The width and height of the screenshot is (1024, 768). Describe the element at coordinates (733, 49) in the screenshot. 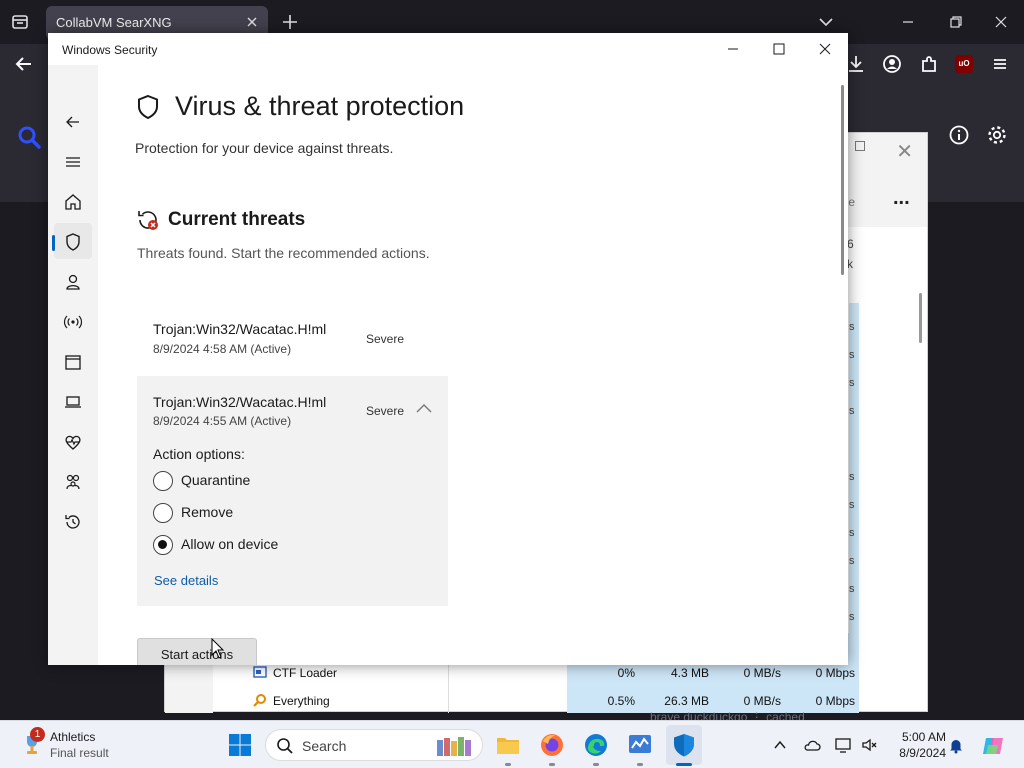

I see `minimize-icon` at that location.